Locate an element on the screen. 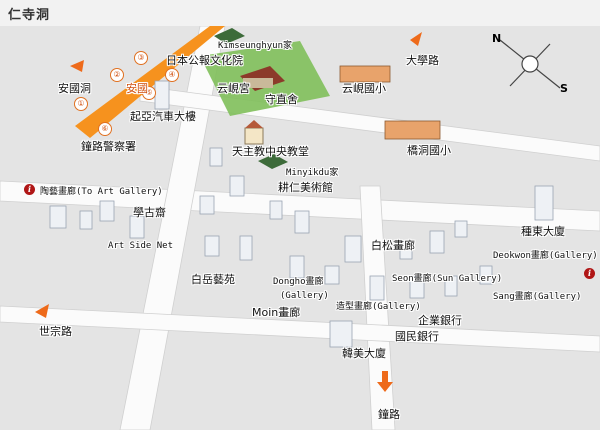  compass-south: S is located at coordinates (564, 88).